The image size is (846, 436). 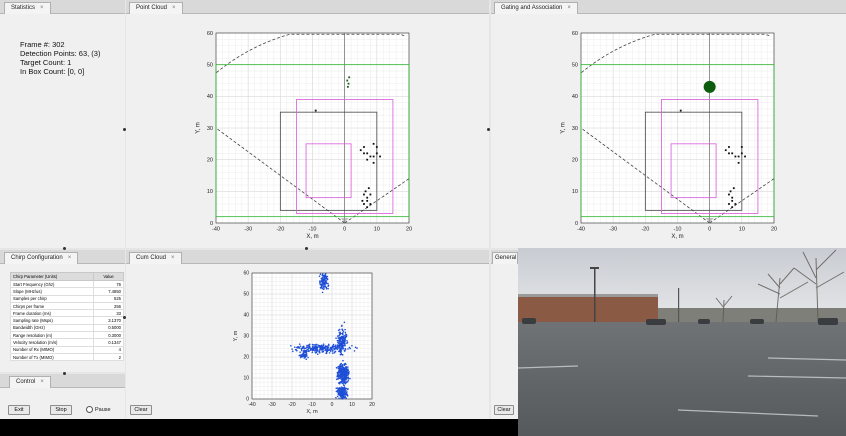 What do you see at coordinates (30, 382) in the screenshot?
I see `tab-control: Control ×` at bounding box center [30, 382].